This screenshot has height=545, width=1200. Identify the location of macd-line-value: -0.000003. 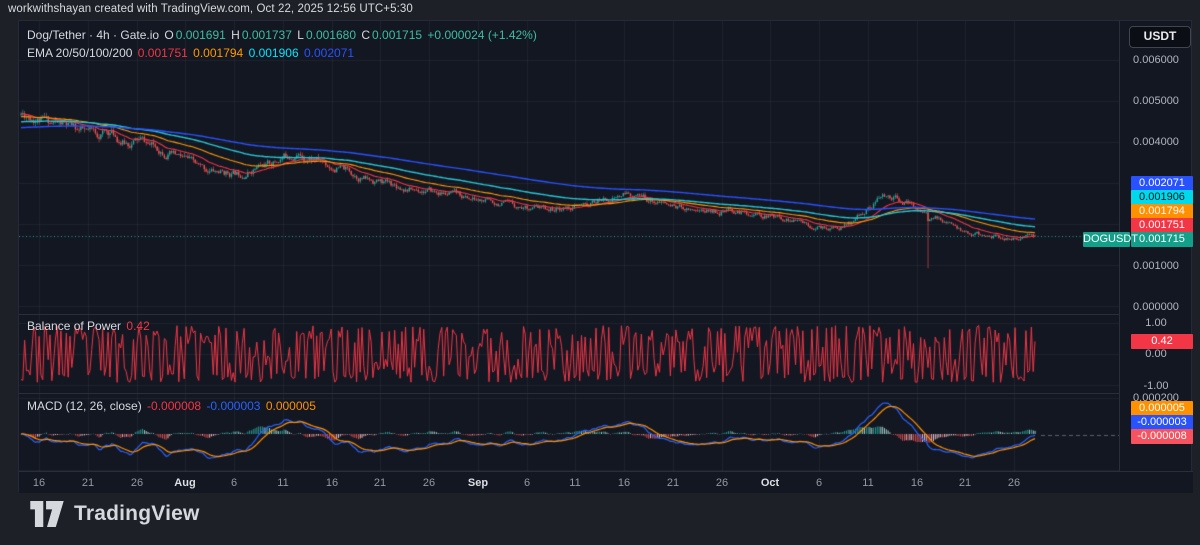
(233, 406).